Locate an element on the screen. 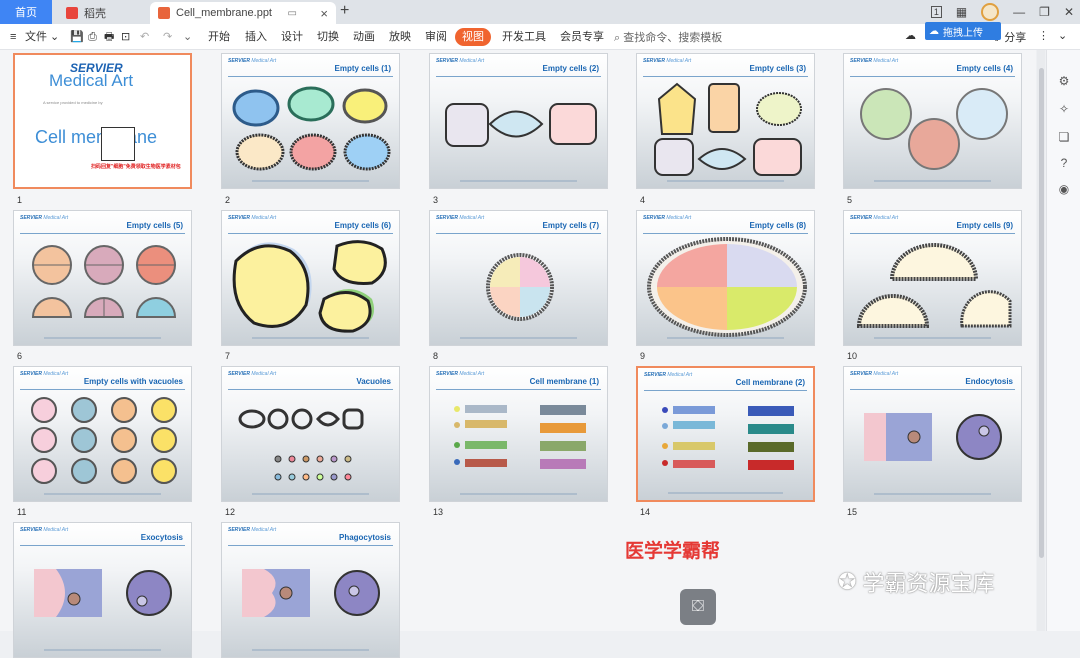 The image size is (1080, 658). minimize-icon: — is located at coordinates (1019, 12).